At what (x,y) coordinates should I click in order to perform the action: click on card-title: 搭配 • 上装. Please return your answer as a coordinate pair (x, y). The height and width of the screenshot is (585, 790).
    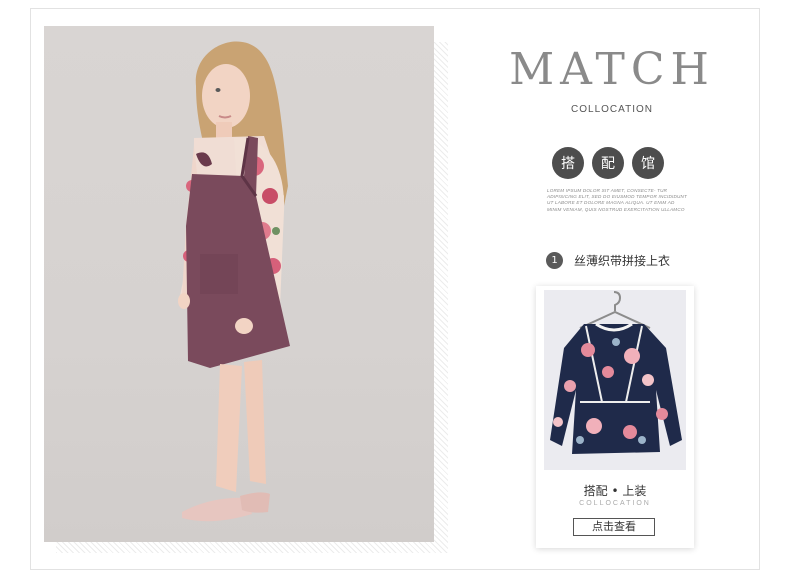
    Looking at the image, I should click on (615, 491).